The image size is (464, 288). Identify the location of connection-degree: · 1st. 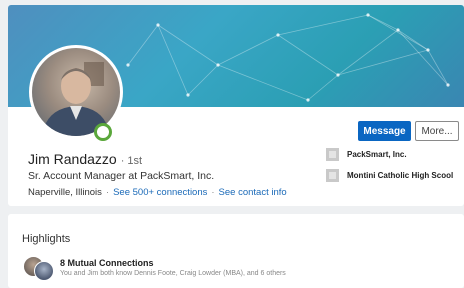
(131, 161).